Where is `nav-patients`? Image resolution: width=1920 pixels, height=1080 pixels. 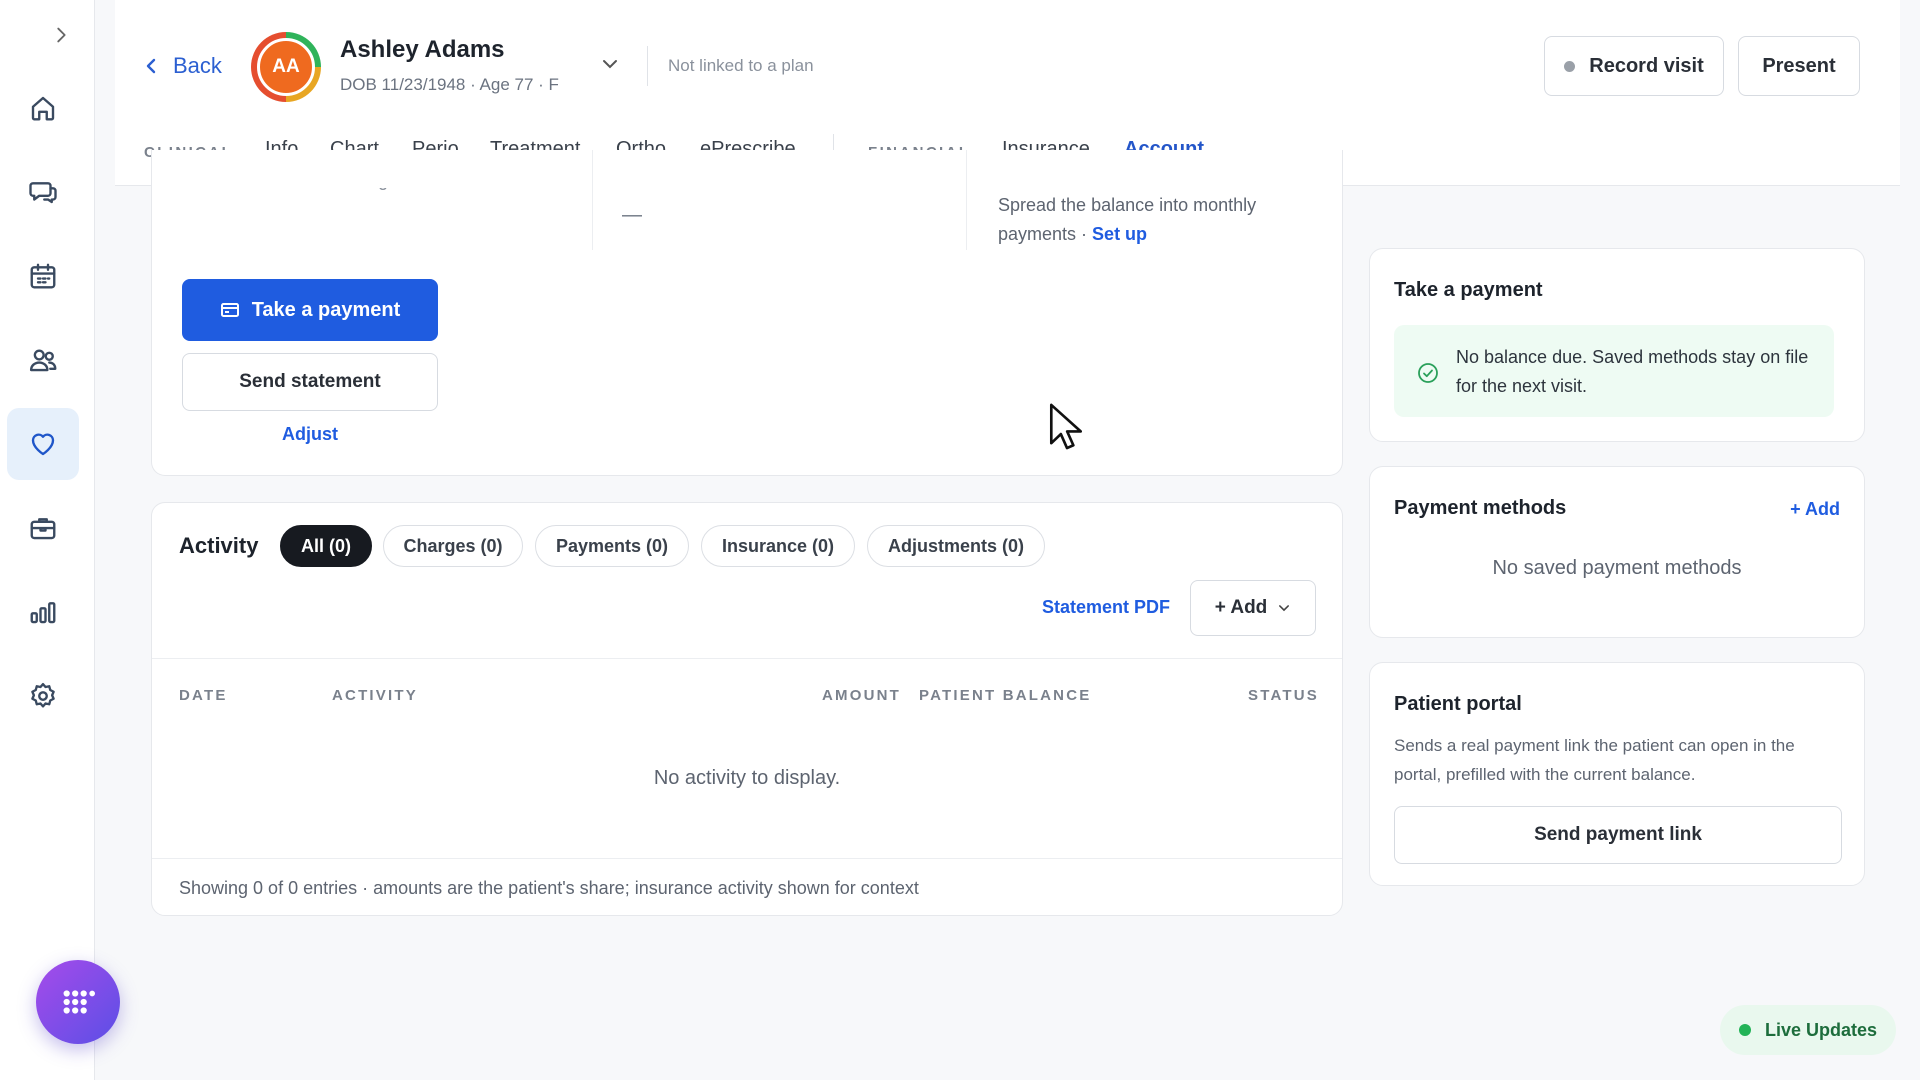
nav-patients is located at coordinates (43, 360).